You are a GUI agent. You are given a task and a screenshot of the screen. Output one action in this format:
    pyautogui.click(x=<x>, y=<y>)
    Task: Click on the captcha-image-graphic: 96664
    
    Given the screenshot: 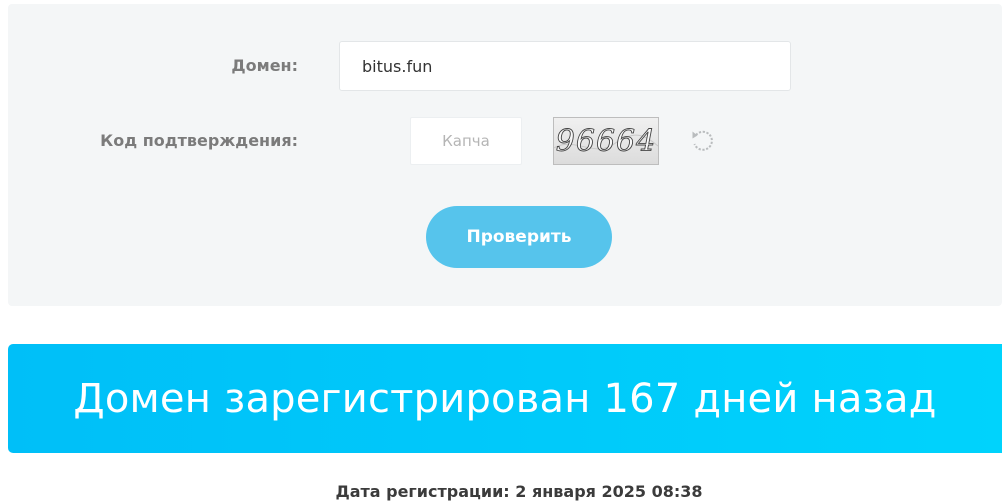 What is the action you would take?
    pyautogui.click(x=606, y=141)
    